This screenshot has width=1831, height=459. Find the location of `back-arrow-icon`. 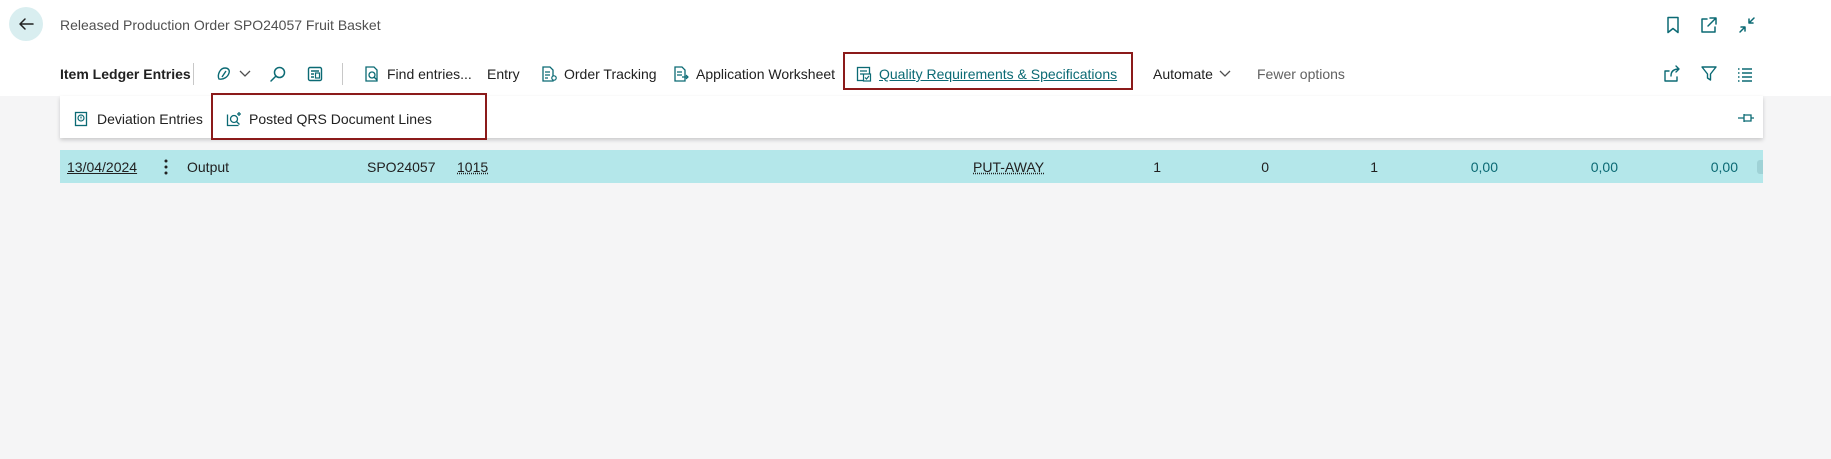

back-arrow-icon is located at coordinates (26, 24).